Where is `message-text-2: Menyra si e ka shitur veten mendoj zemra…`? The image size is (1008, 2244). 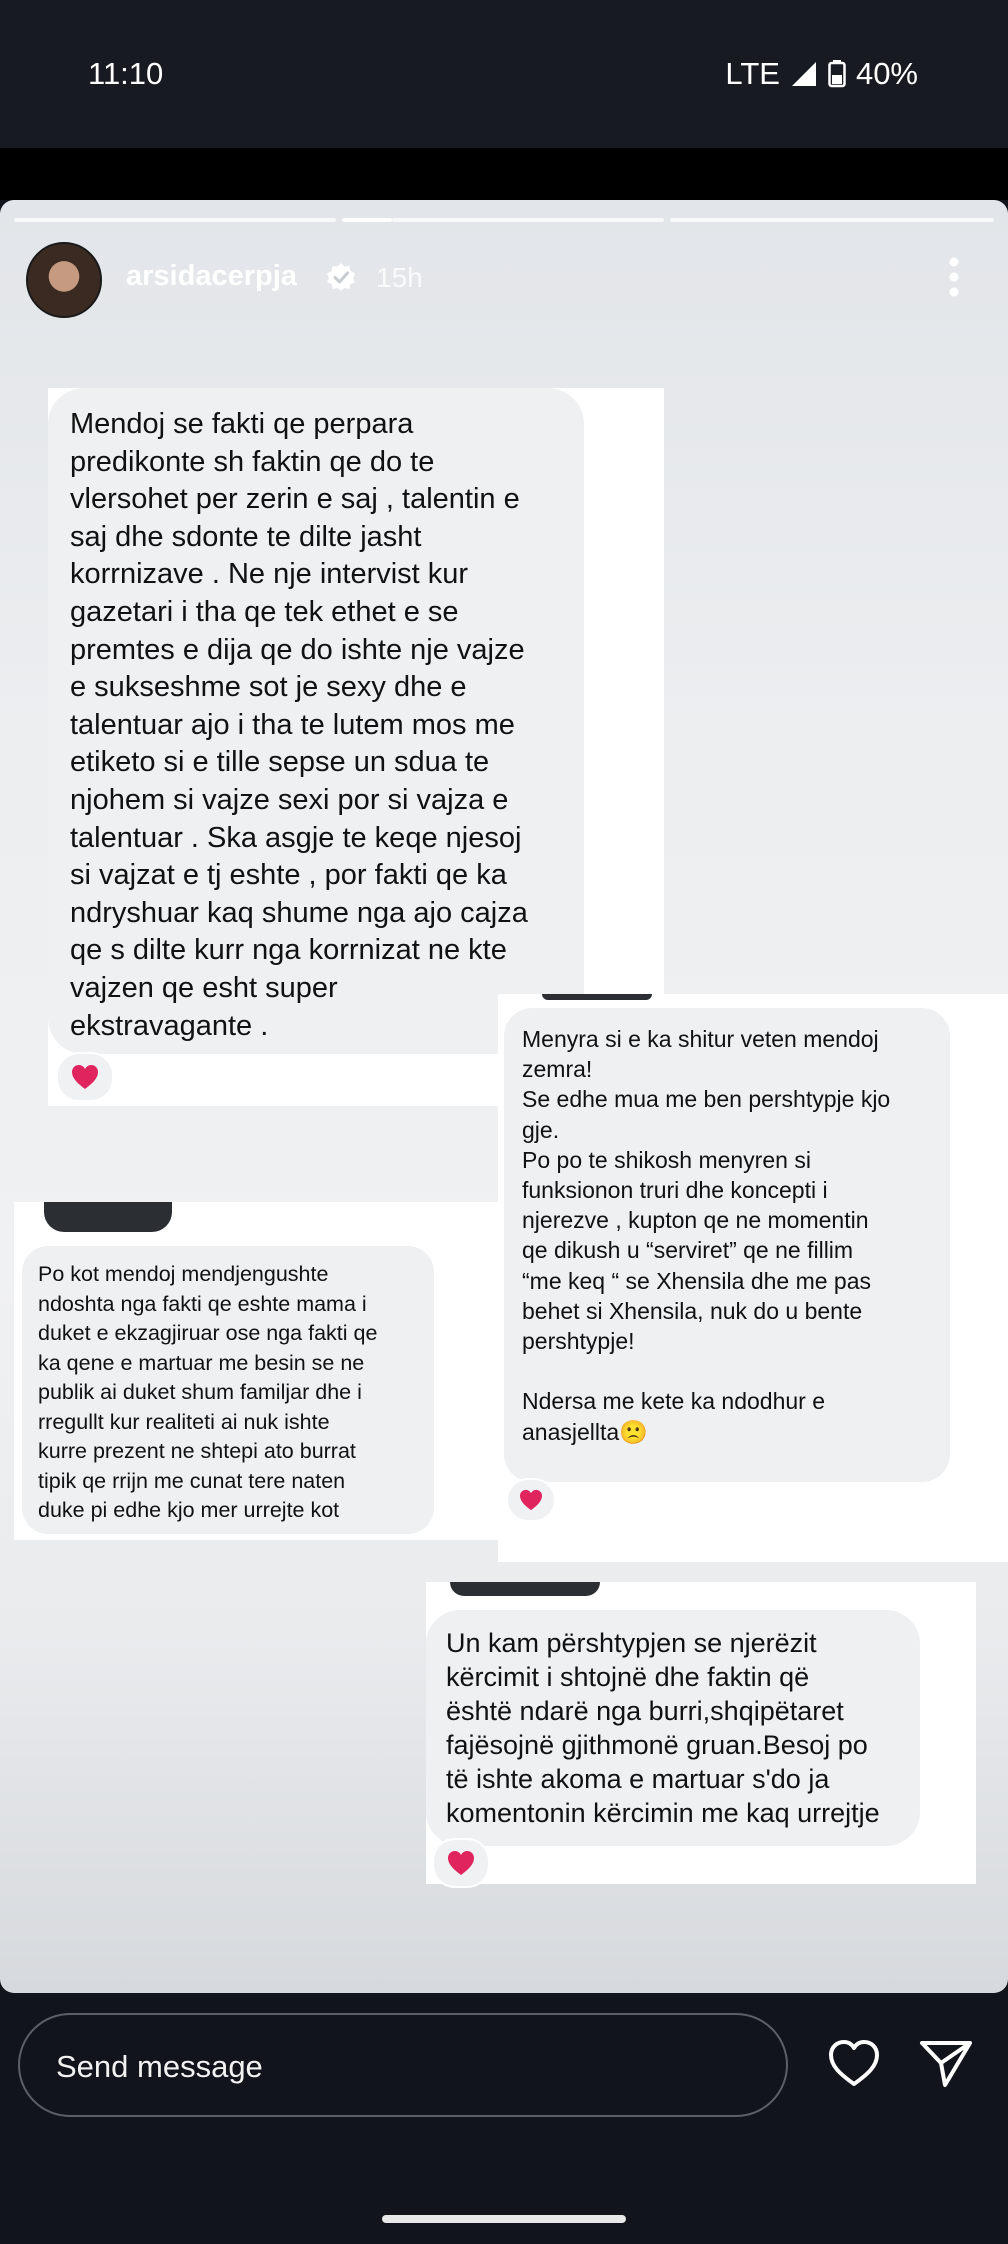 message-text-2: Menyra si e ka shitur veten mendoj zemra… is located at coordinates (706, 1235).